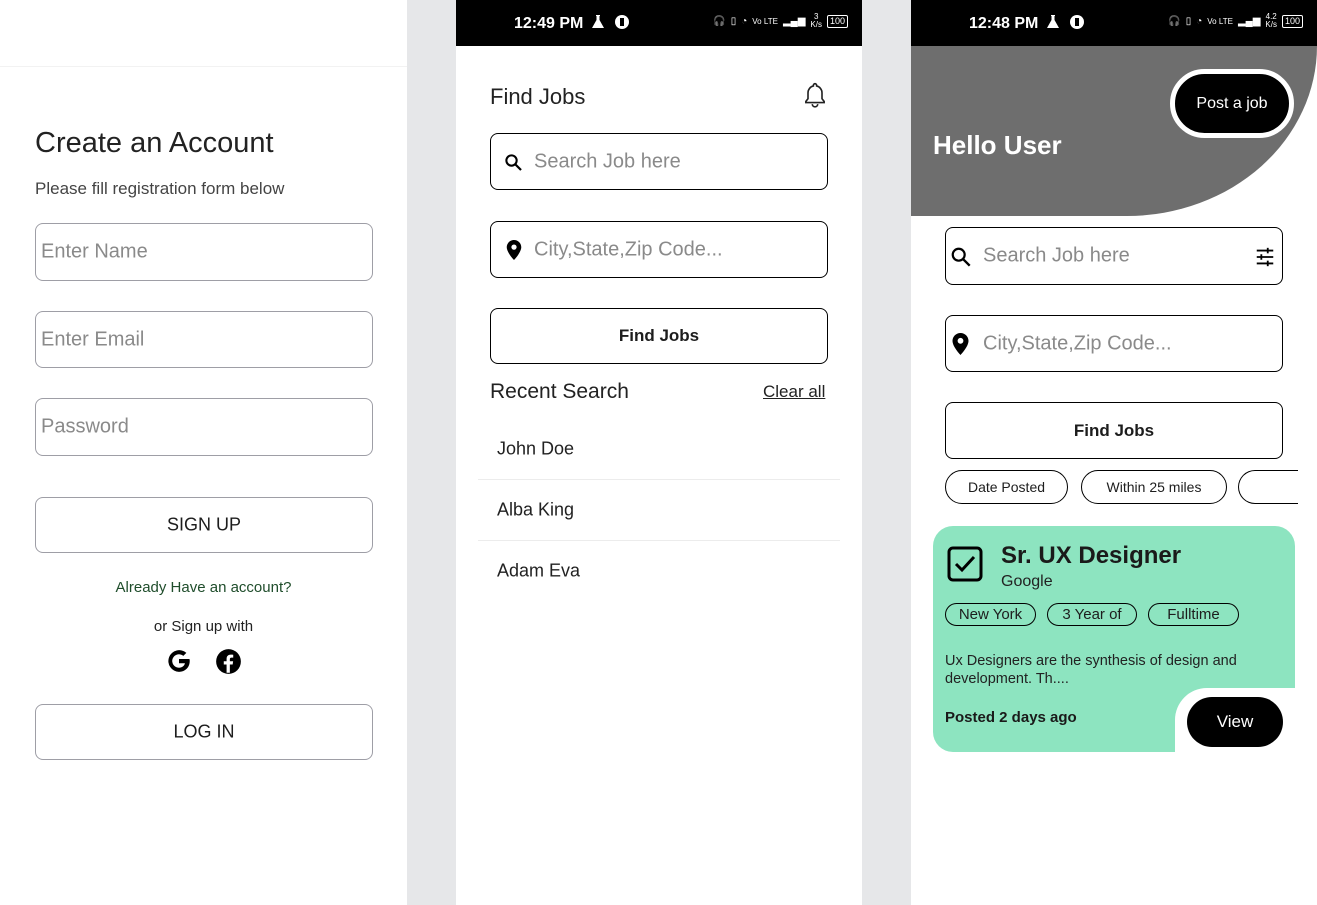 The height and width of the screenshot is (905, 1317). Describe the element at coordinates (659, 23) in the screenshot. I see `status-bar: 12:49 PM 🎧 ▯ ◔ Vo LTE ▂▄▆ 3 K/s 100` at that location.